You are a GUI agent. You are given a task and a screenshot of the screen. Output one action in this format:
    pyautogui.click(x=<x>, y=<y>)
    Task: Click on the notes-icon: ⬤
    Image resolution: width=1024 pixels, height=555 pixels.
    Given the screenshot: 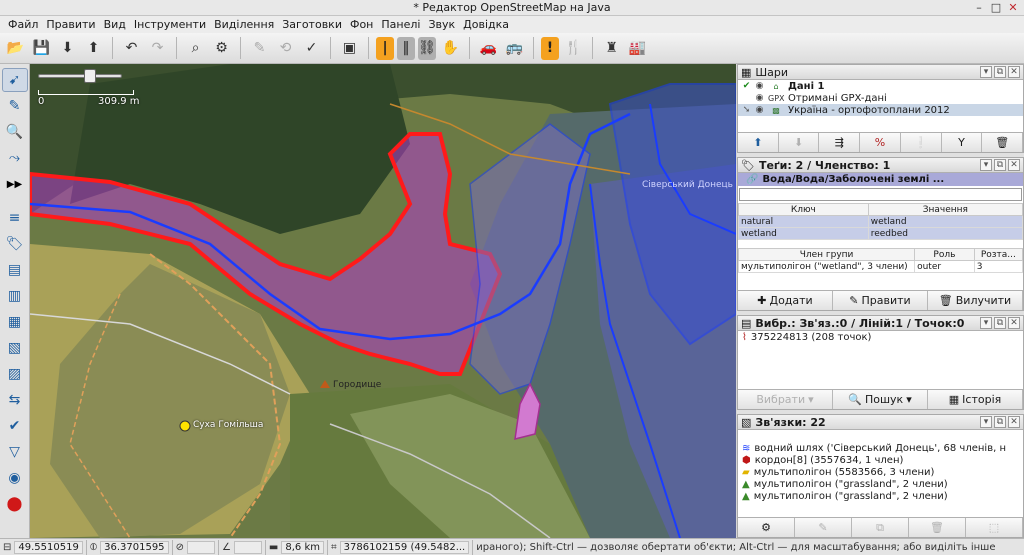 What is the action you would take?
    pyautogui.click(x=15, y=504)
    